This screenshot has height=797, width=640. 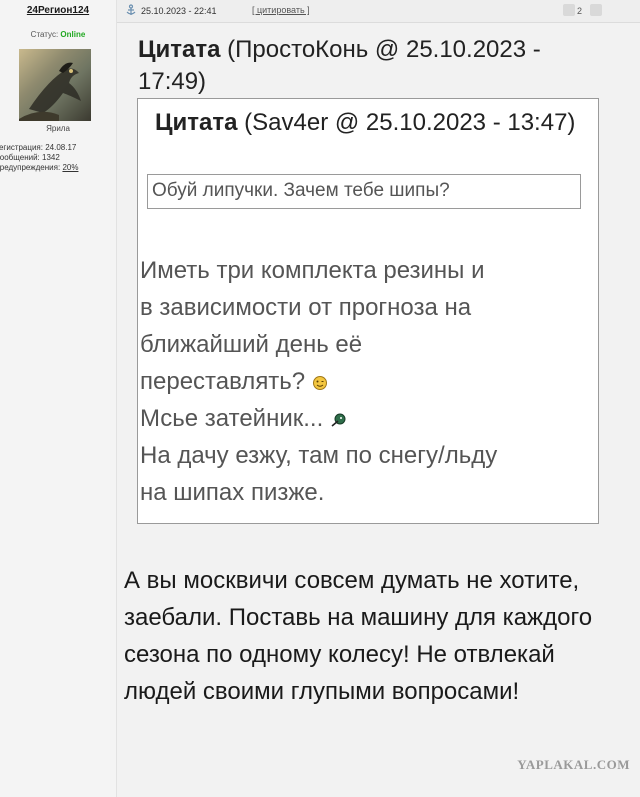 I want to click on outer-quote-line: Иметь три комплекта резины и, so click(x=312, y=270).